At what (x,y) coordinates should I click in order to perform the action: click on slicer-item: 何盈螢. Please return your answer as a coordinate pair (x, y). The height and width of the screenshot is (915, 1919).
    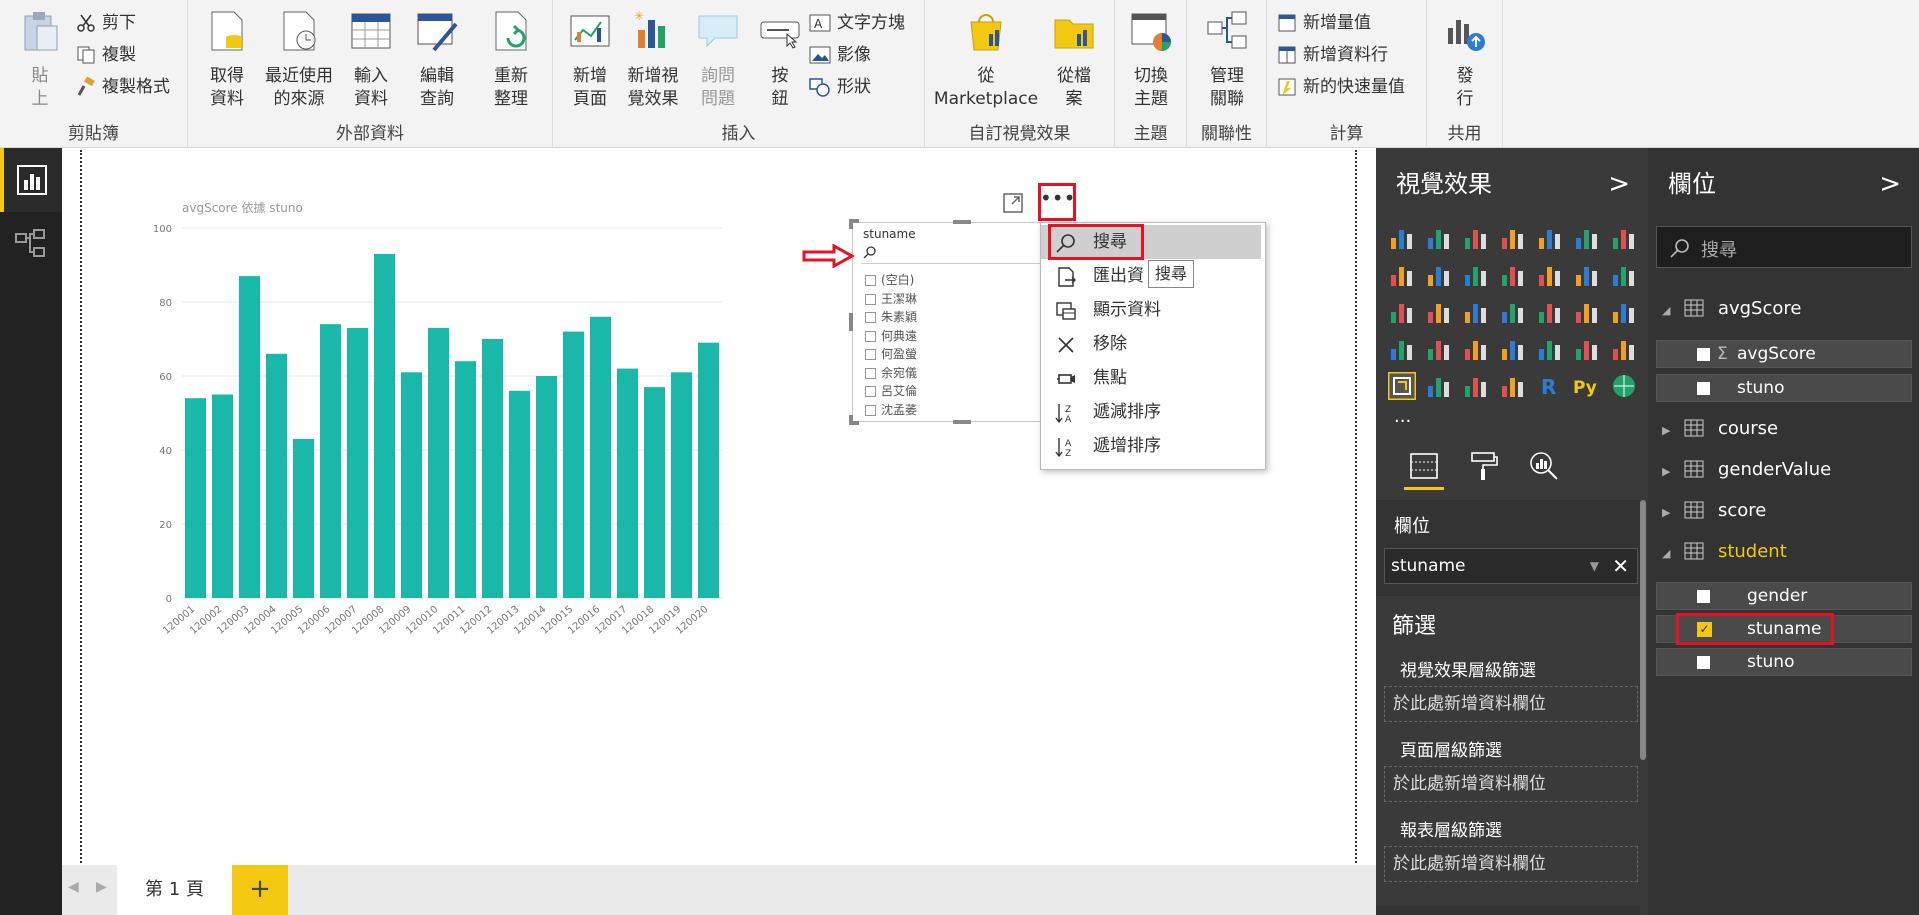
    Looking at the image, I should click on (890, 354).